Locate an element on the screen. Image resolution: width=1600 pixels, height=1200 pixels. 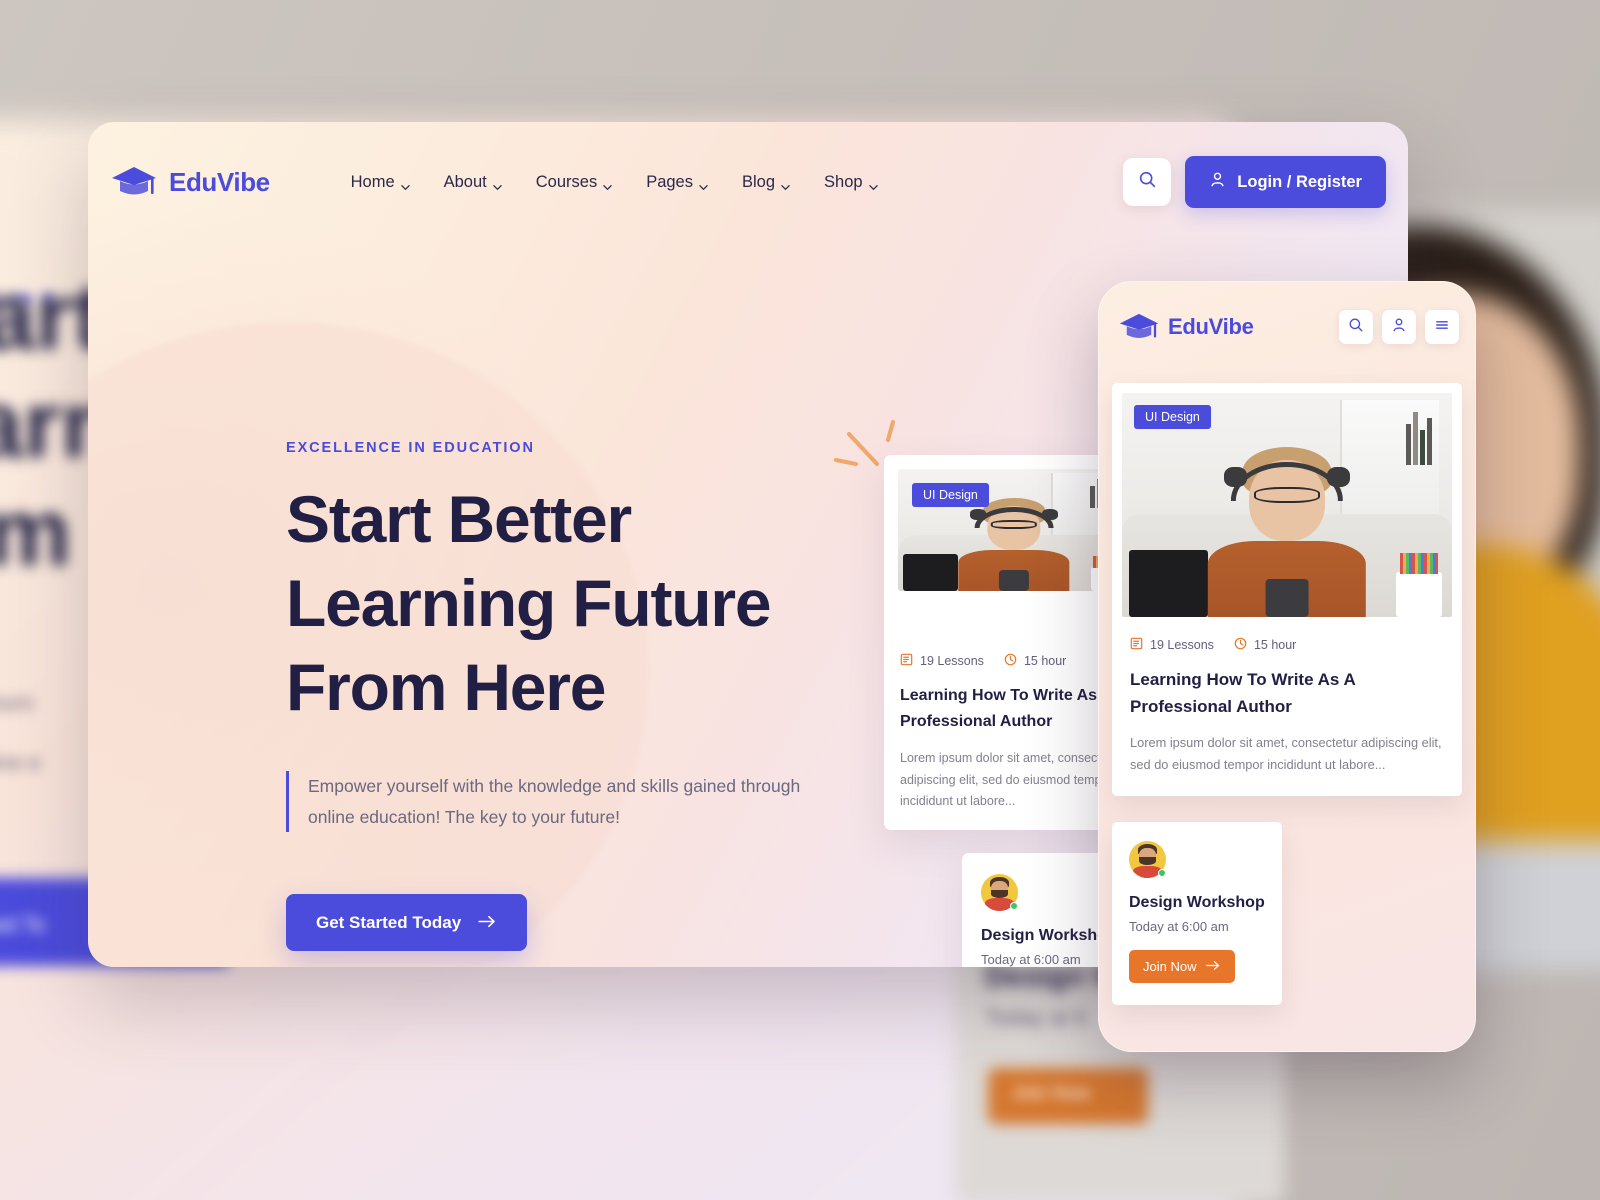
mobile-workshop-time: Today at 6:00 am is located at coordinates (1179, 927).